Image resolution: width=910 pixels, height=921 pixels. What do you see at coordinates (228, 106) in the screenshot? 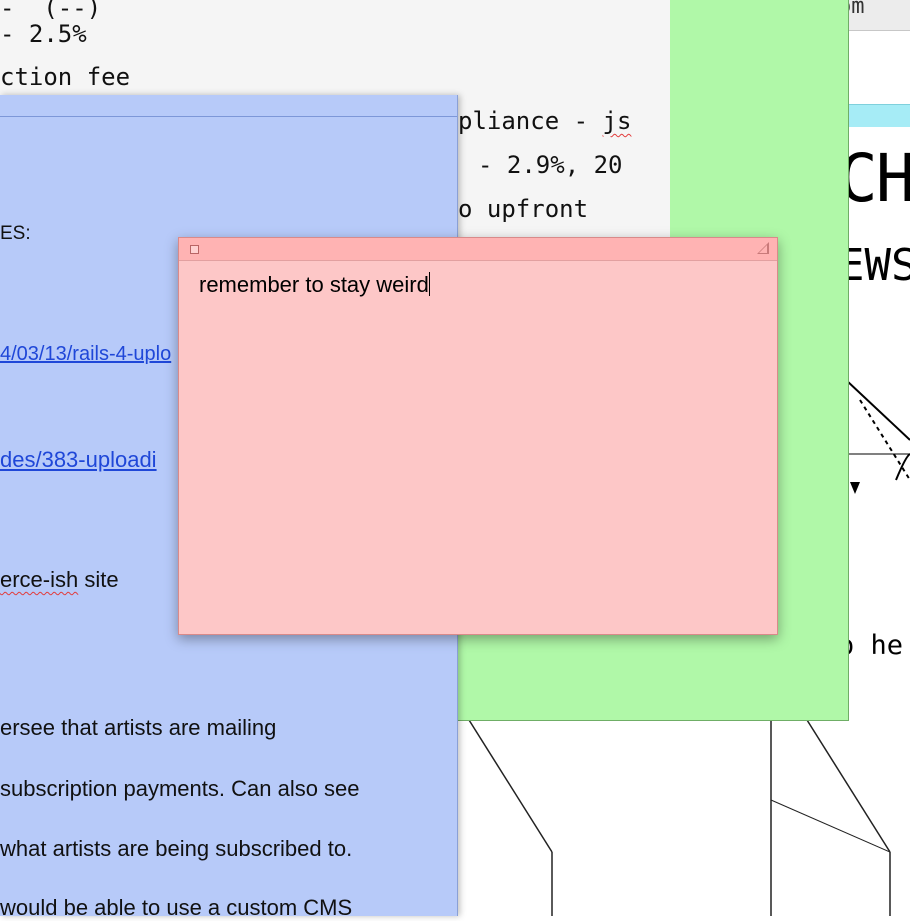
I see `blue-sticky-titlebar` at bounding box center [228, 106].